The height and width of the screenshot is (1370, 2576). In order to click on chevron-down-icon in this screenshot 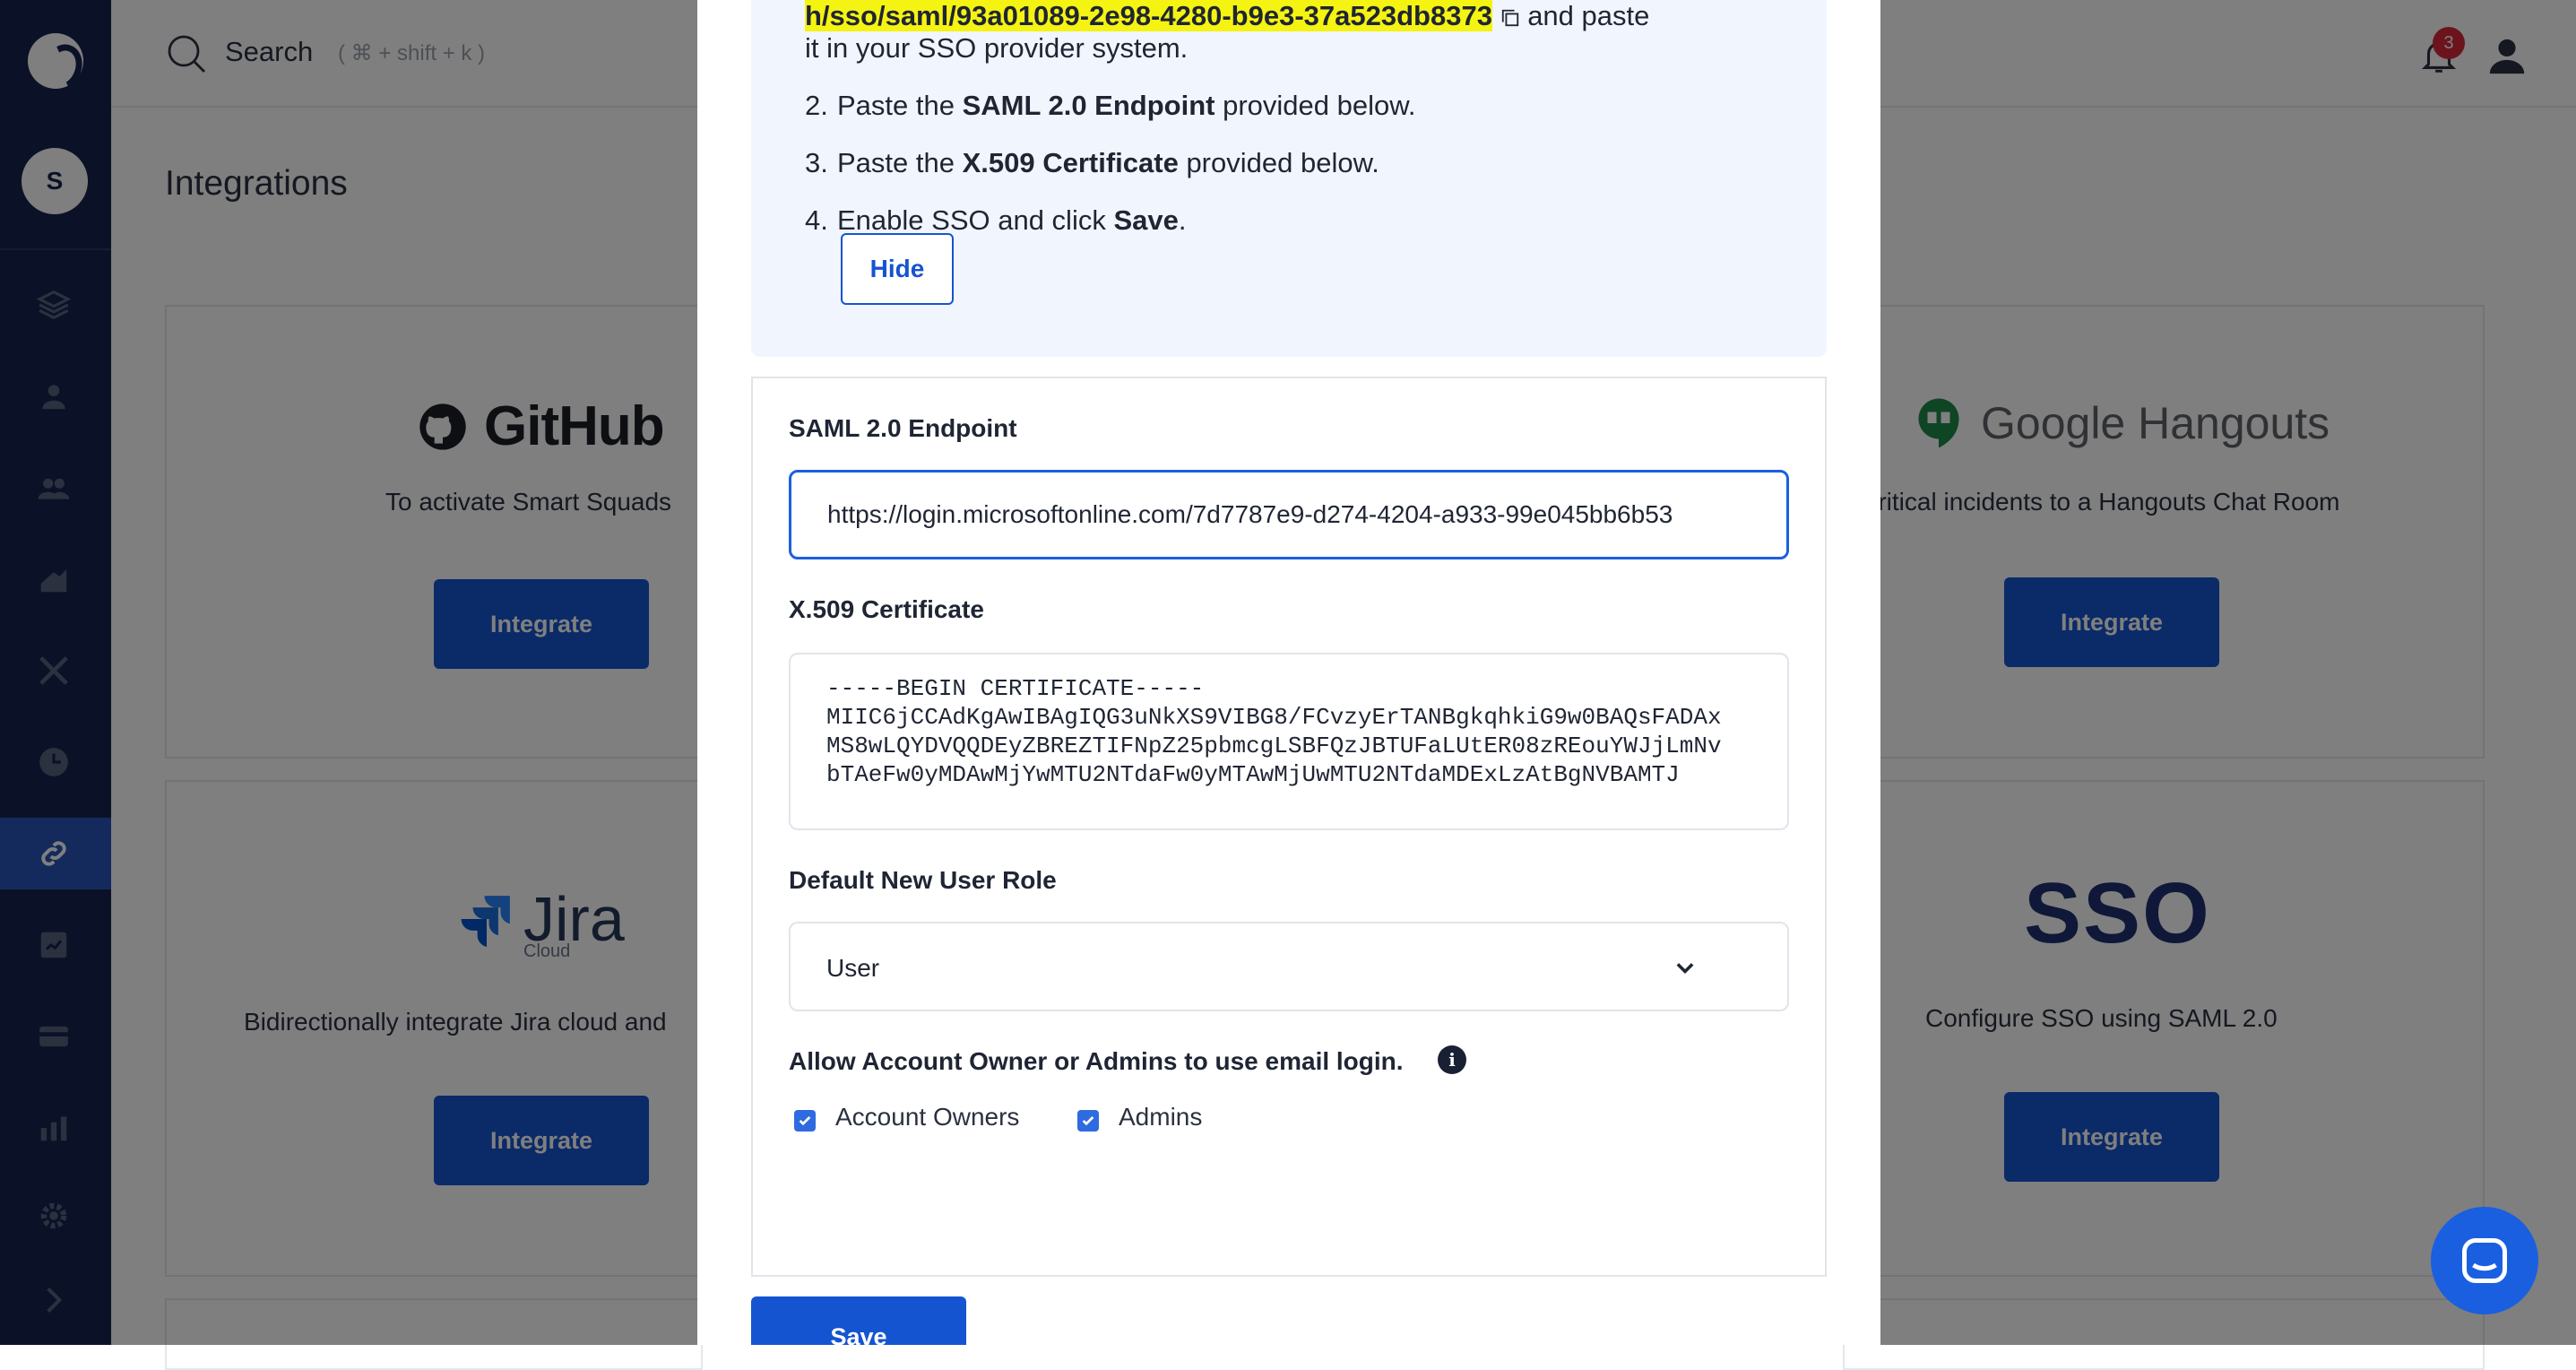, I will do `click(1685, 969)`.